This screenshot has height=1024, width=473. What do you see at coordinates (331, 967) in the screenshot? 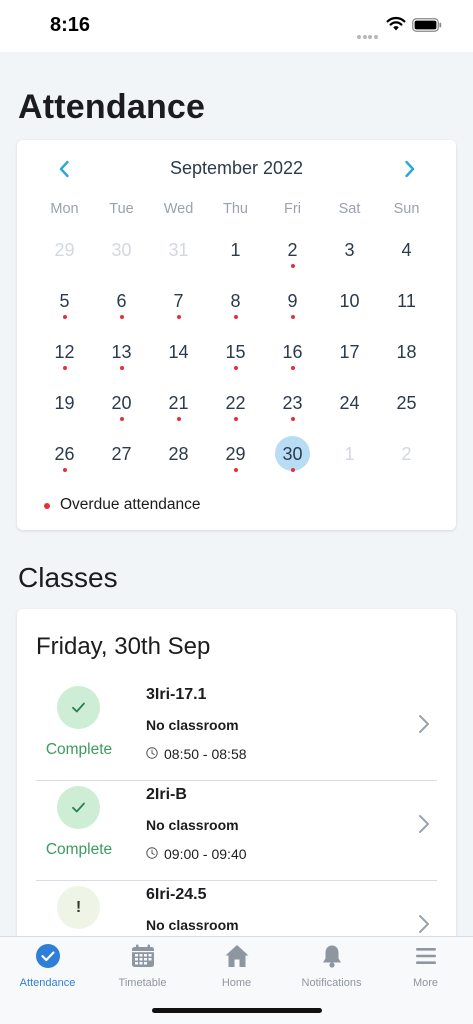
I see `tab-notifications: Notifications` at bounding box center [331, 967].